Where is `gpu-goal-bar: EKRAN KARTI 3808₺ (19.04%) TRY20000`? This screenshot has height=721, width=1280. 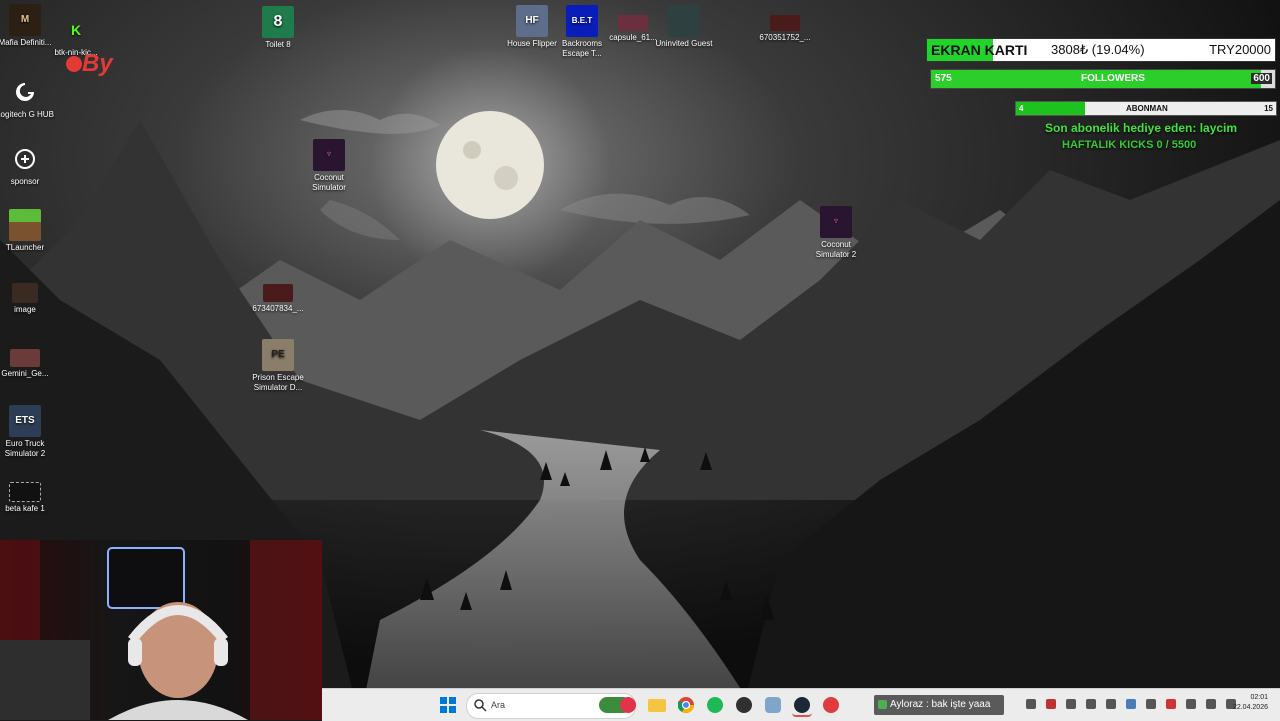
gpu-goal-bar: EKRAN KARTI 3808₺ (19.04%) TRY20000 is located at coordinates (1101, 50).